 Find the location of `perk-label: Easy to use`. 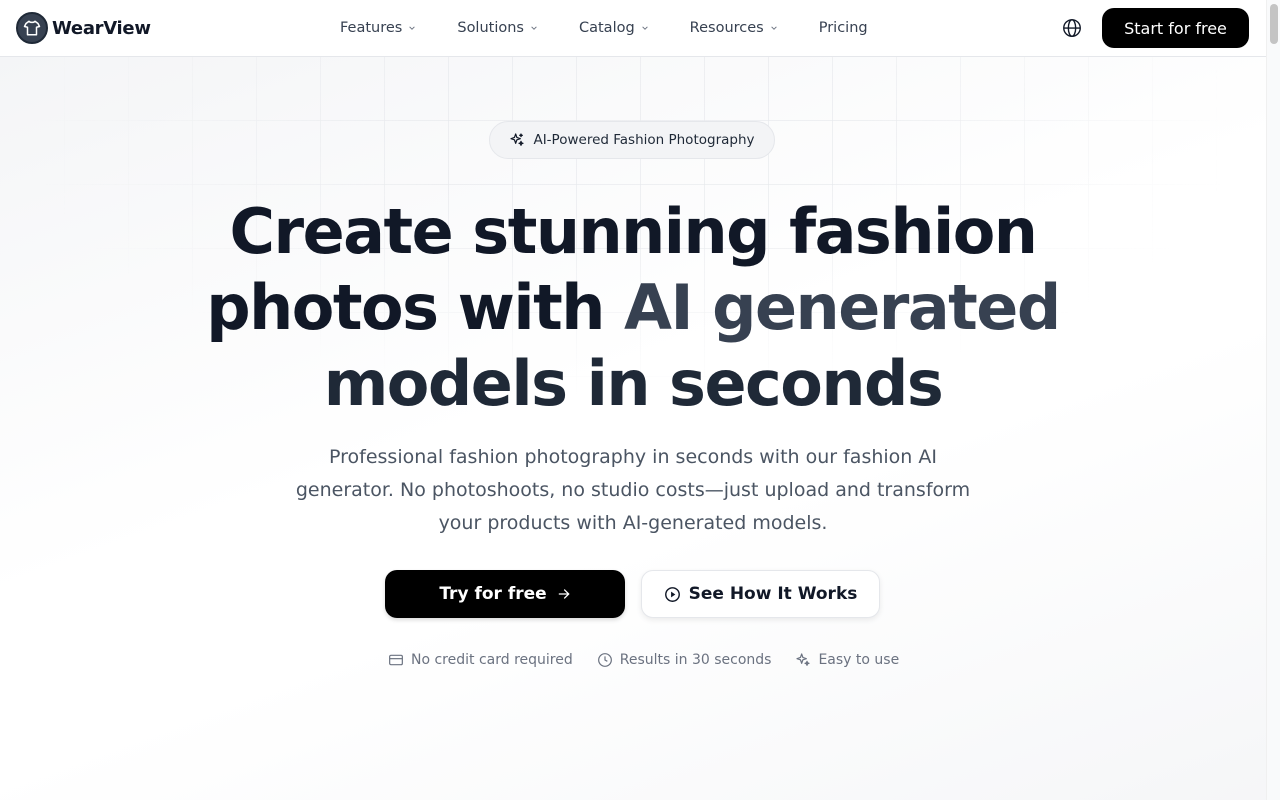

perk-label: Easy to use is located at coordinates (859, 660).